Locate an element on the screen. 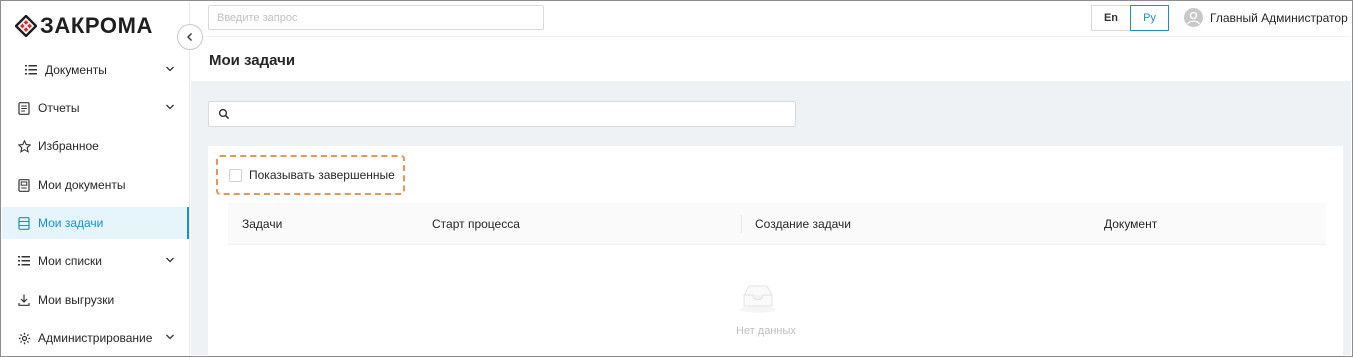  user-icon is located at coordinates (1193, 18).